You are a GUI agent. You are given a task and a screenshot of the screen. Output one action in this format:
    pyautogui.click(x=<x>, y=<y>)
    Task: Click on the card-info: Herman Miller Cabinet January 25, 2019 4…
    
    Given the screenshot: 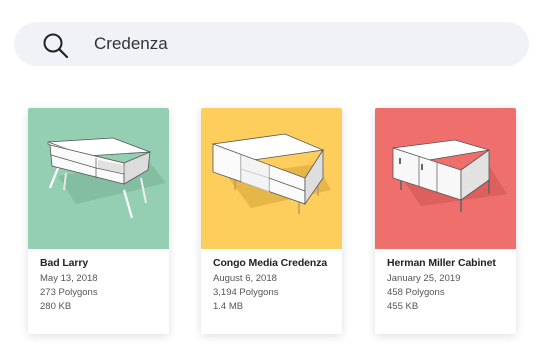 What is the action you would take?
    pyautogui.click(x=448, y=285)
    